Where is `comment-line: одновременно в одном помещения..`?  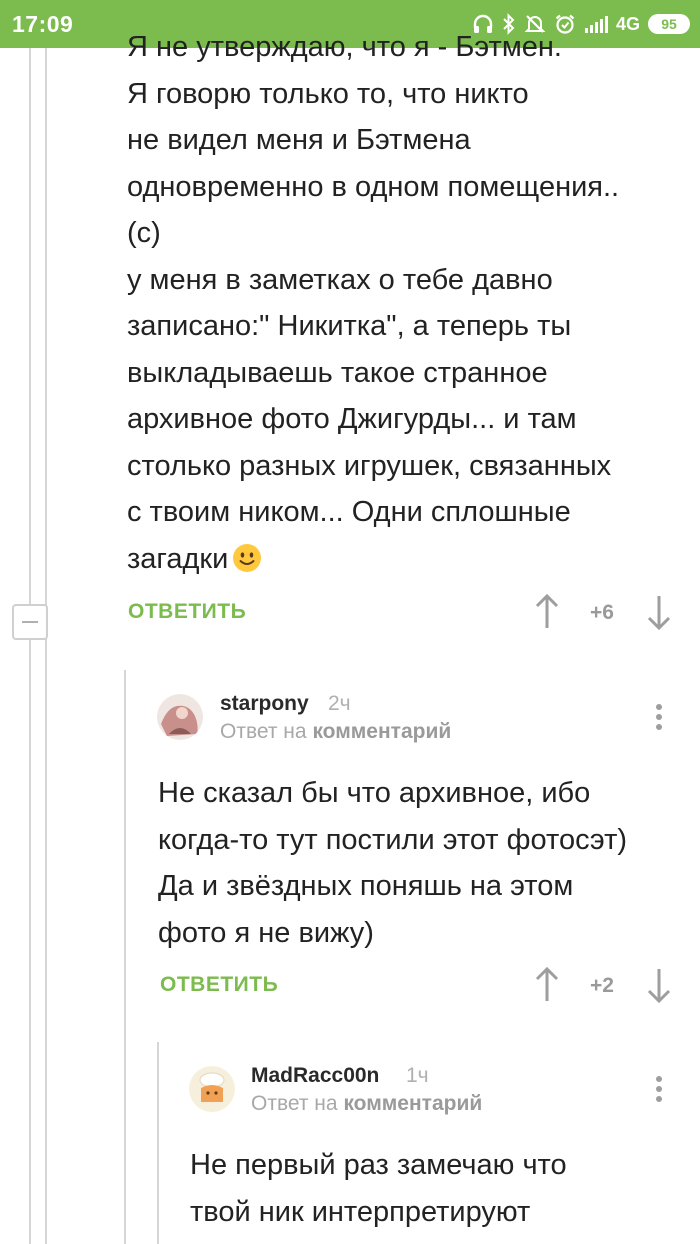 comment-line: одновременно в одном помещения.. is located at coordinates (373, 186).